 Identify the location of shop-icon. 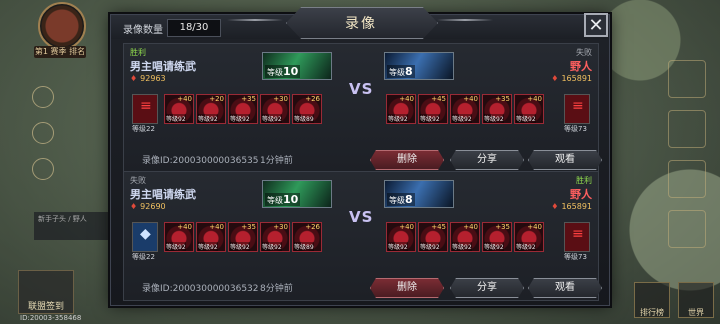
(687, 79).